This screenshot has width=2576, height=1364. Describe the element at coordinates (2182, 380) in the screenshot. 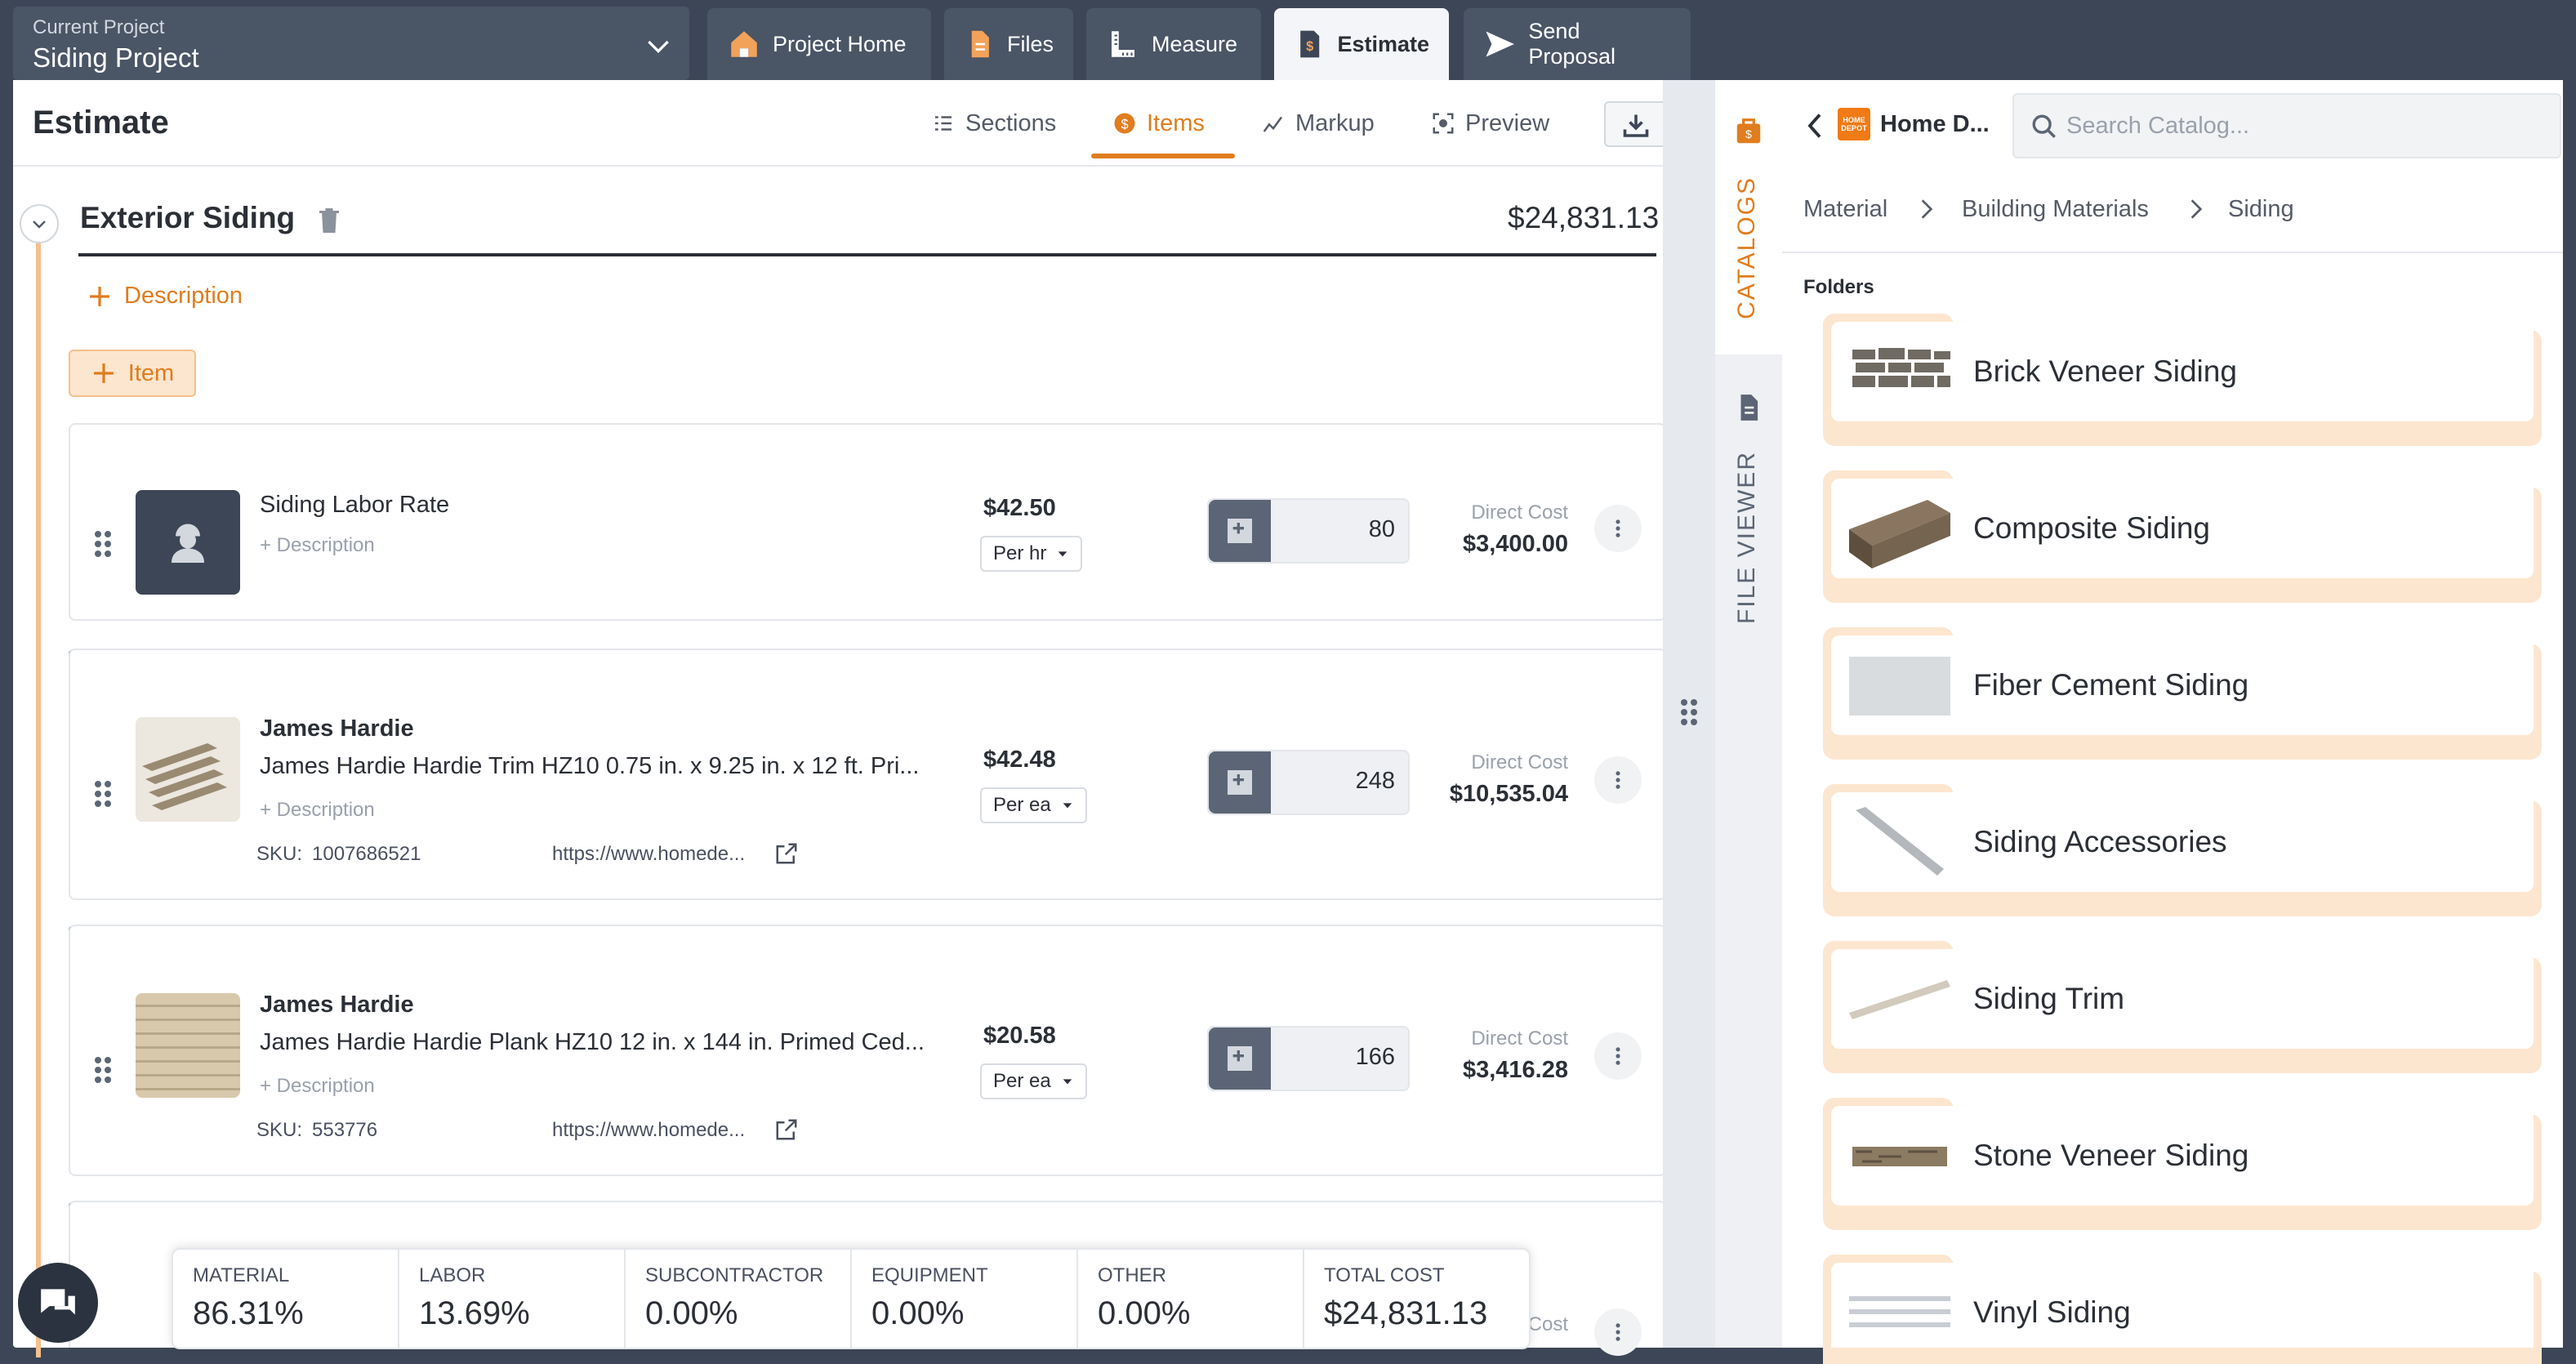

I see `folder-brick-veneer-siding: Brick Veneer Siding` at that location.